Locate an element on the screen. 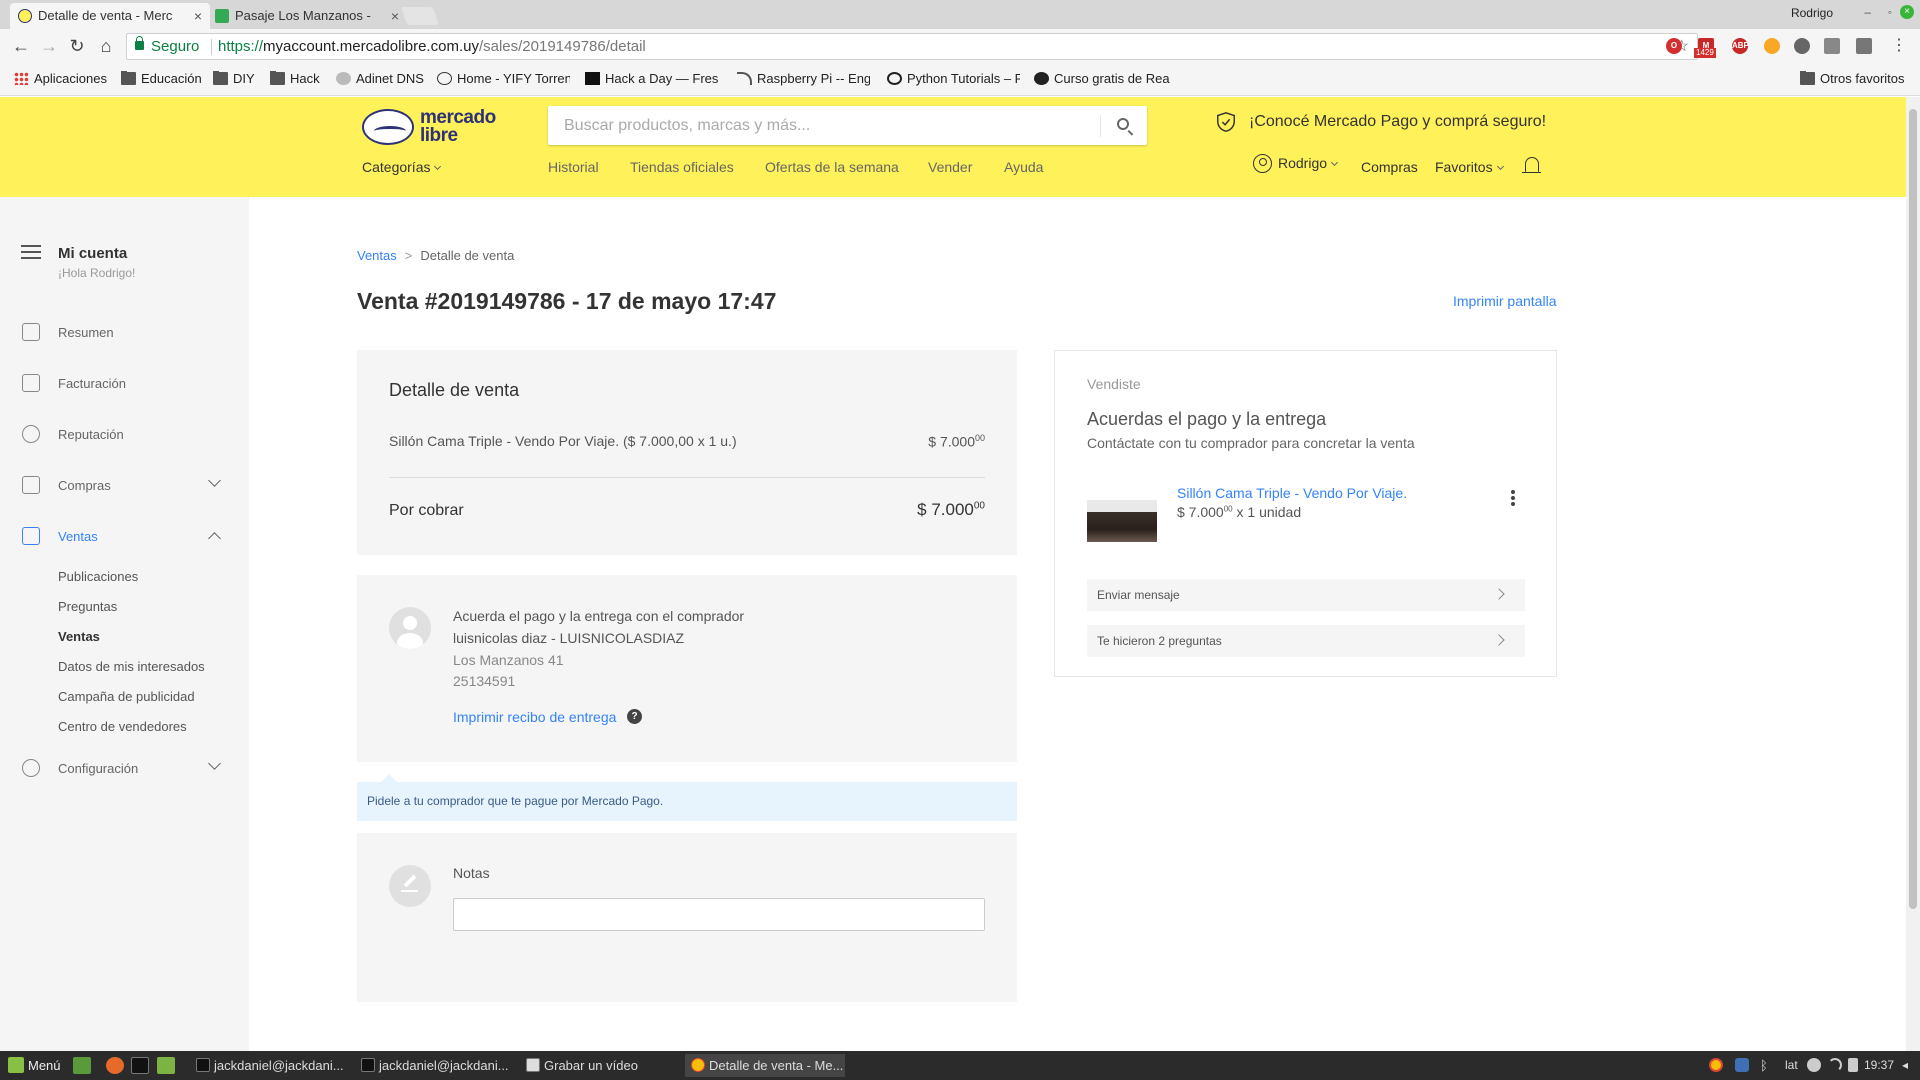  lightbulb-extension-icon is located at coordinates (1802, 46).